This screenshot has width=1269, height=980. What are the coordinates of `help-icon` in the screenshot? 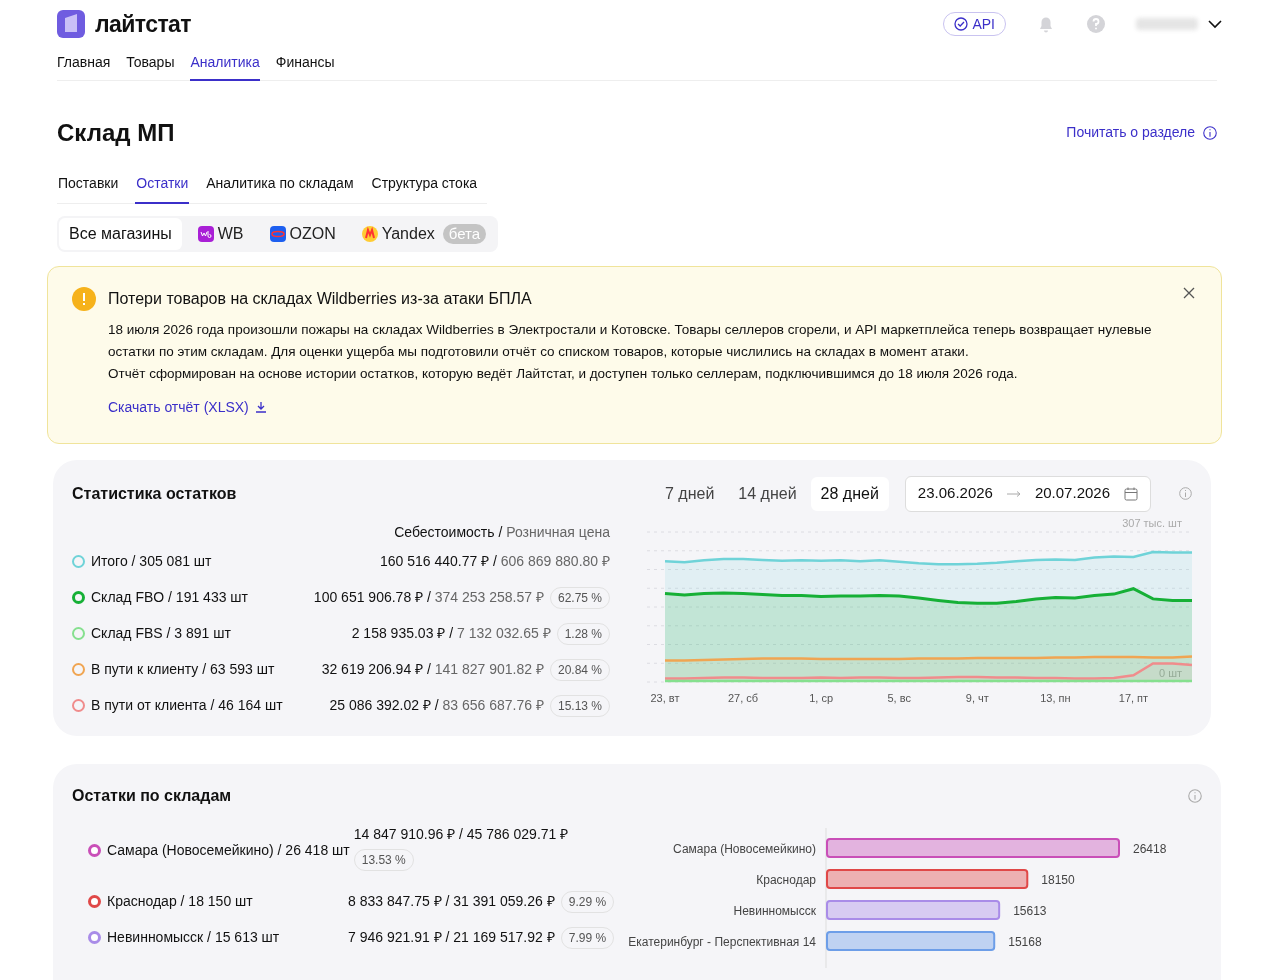 It's located at (1096, 24).